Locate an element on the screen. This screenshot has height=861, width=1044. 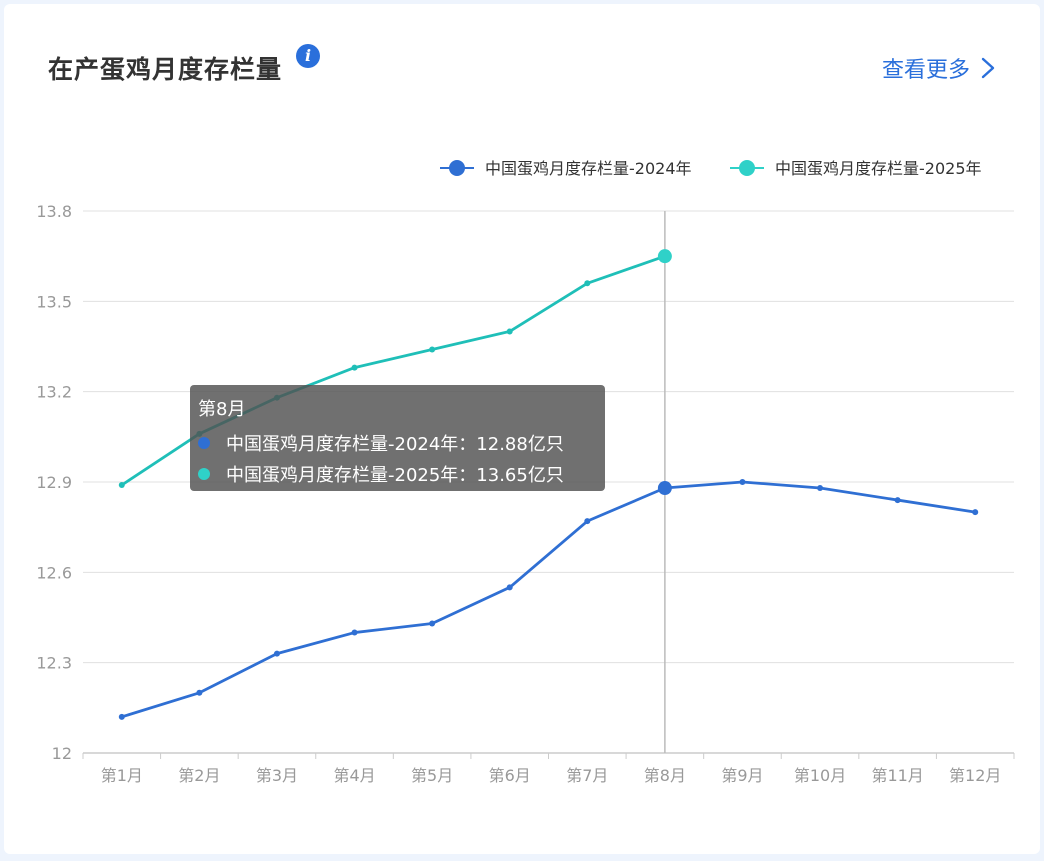
legend-label: 中国蛋鸡月度存栏量-2024年 is located at coordinates (588, 168).